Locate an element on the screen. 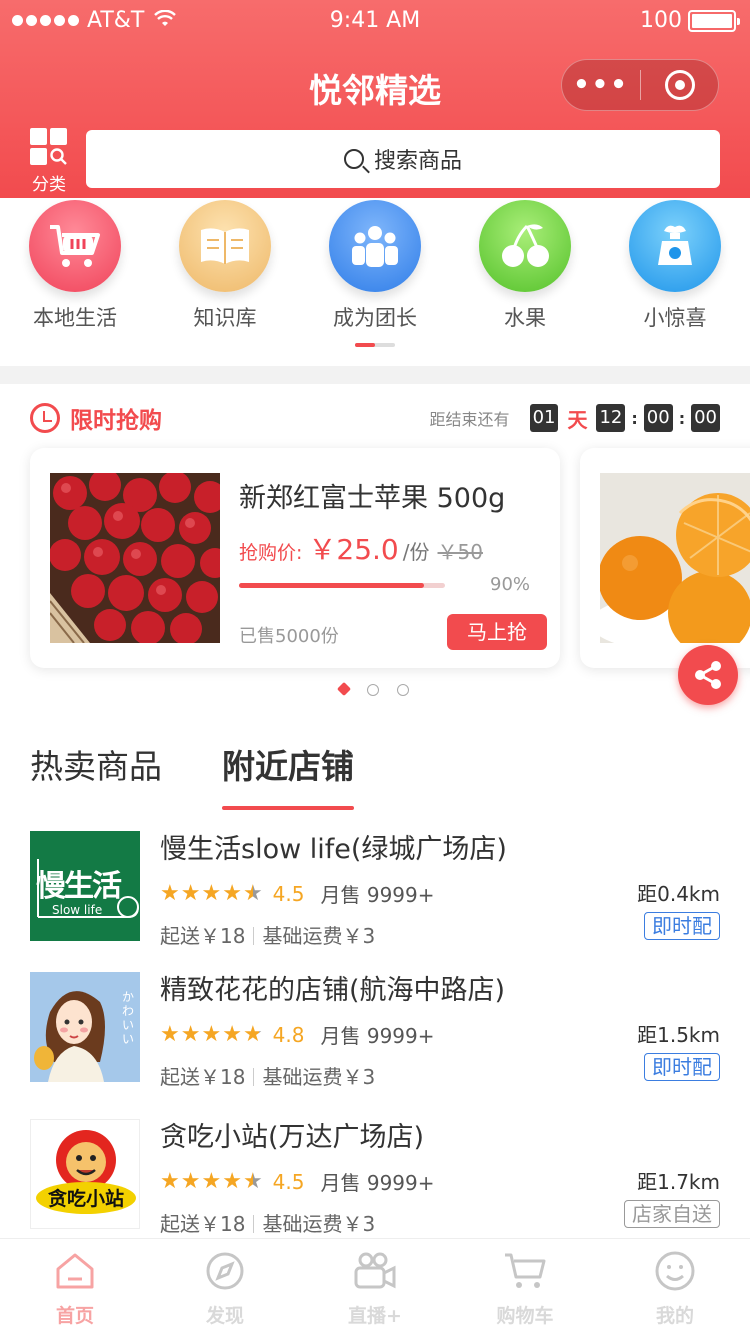  basket-icon is located at coordinates (75, 246).